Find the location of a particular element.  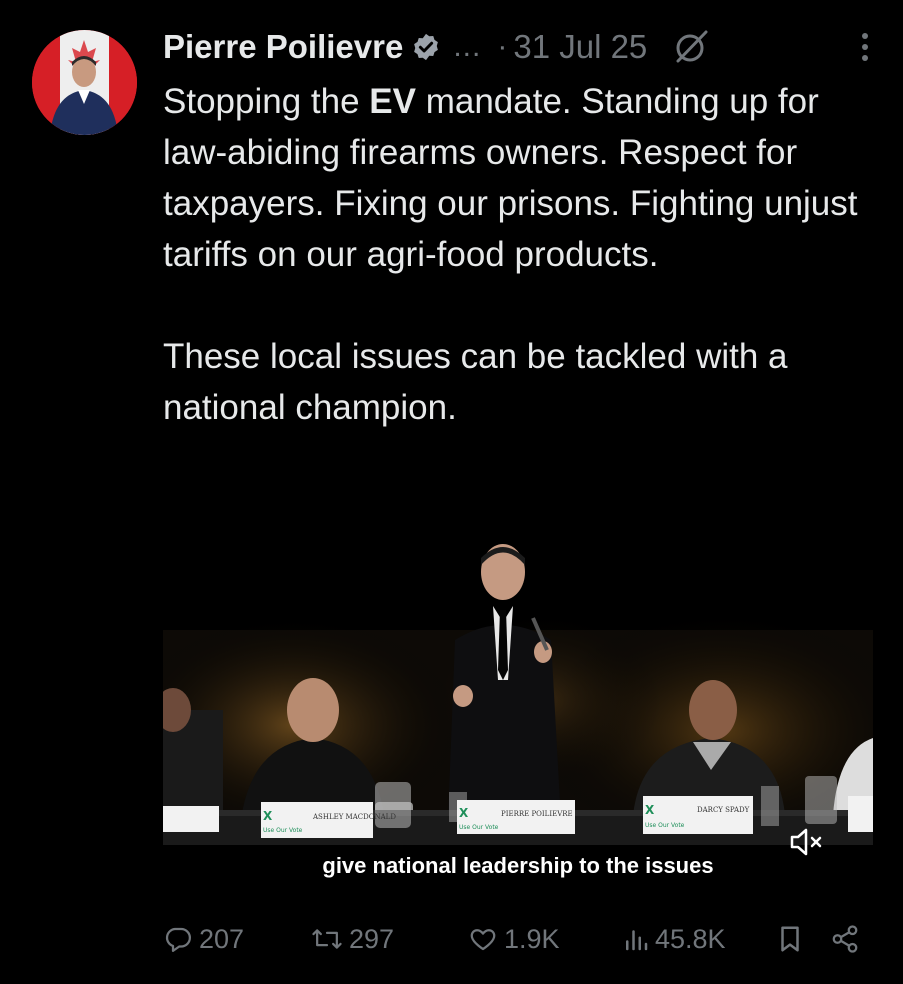

reply-icon is located at coordinates (178, 939).